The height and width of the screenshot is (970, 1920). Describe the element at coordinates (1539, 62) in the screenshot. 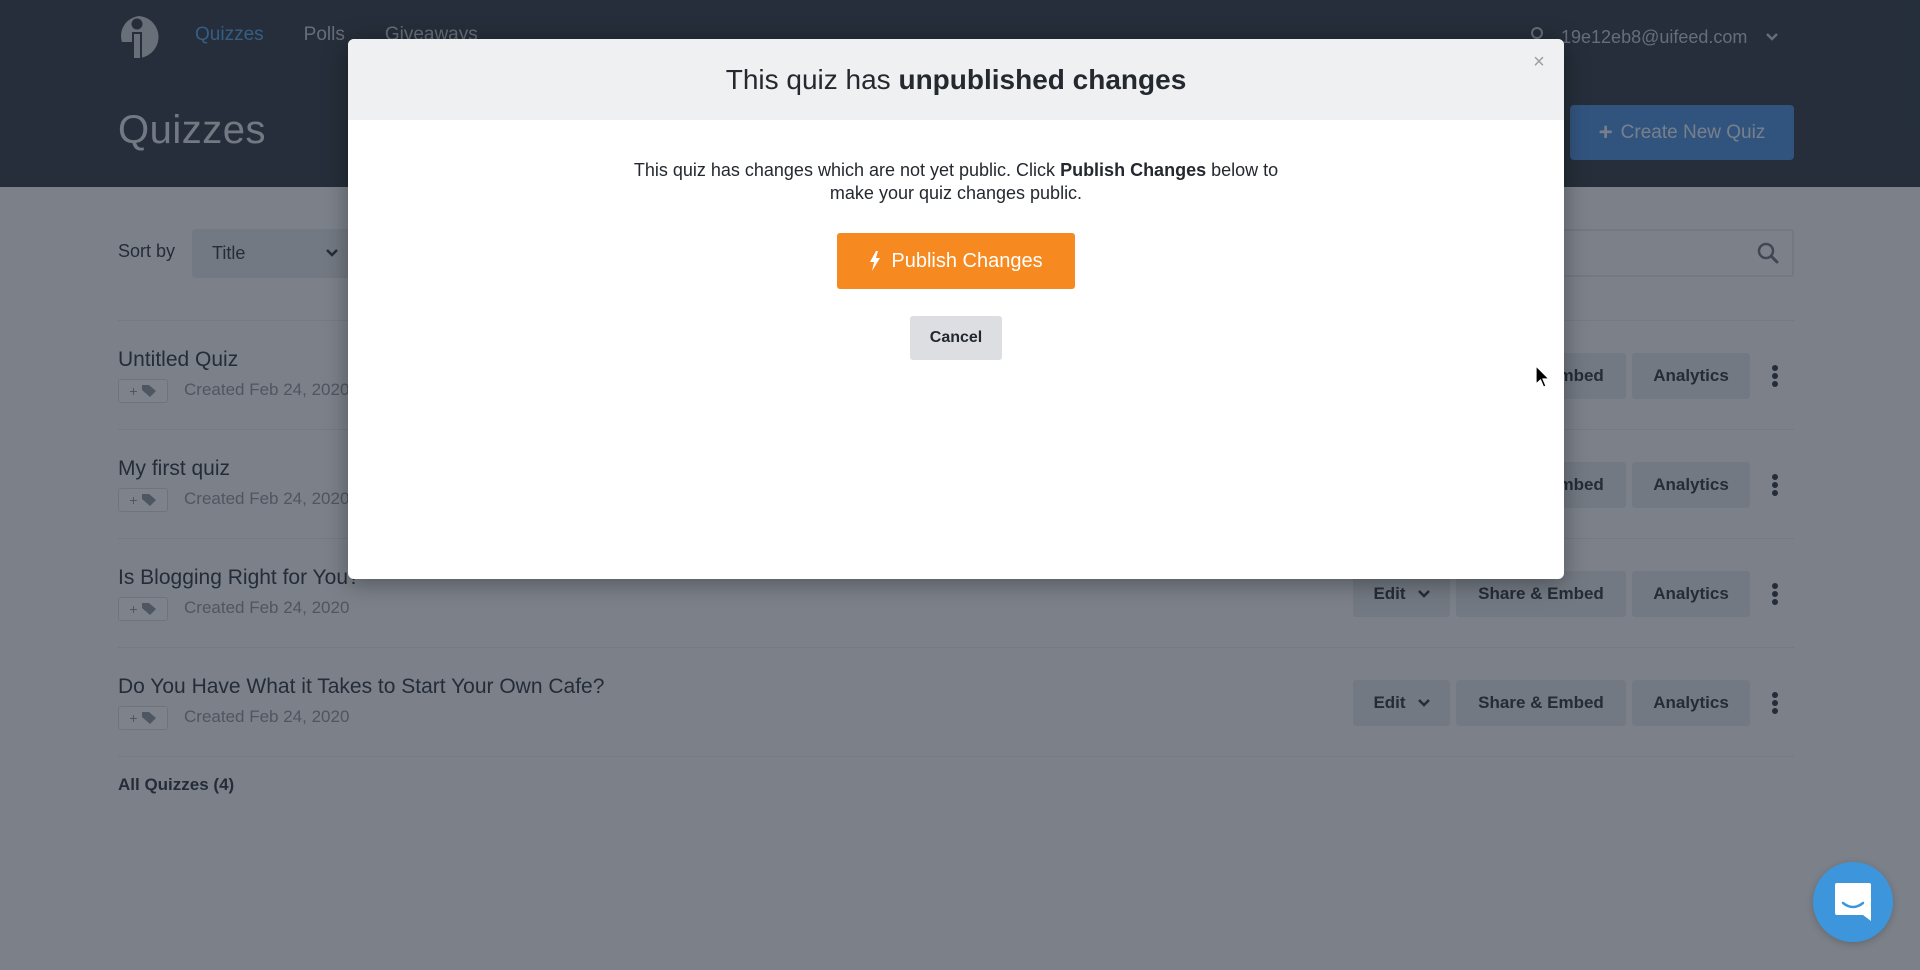

I see `close-icon: ×` at that location.